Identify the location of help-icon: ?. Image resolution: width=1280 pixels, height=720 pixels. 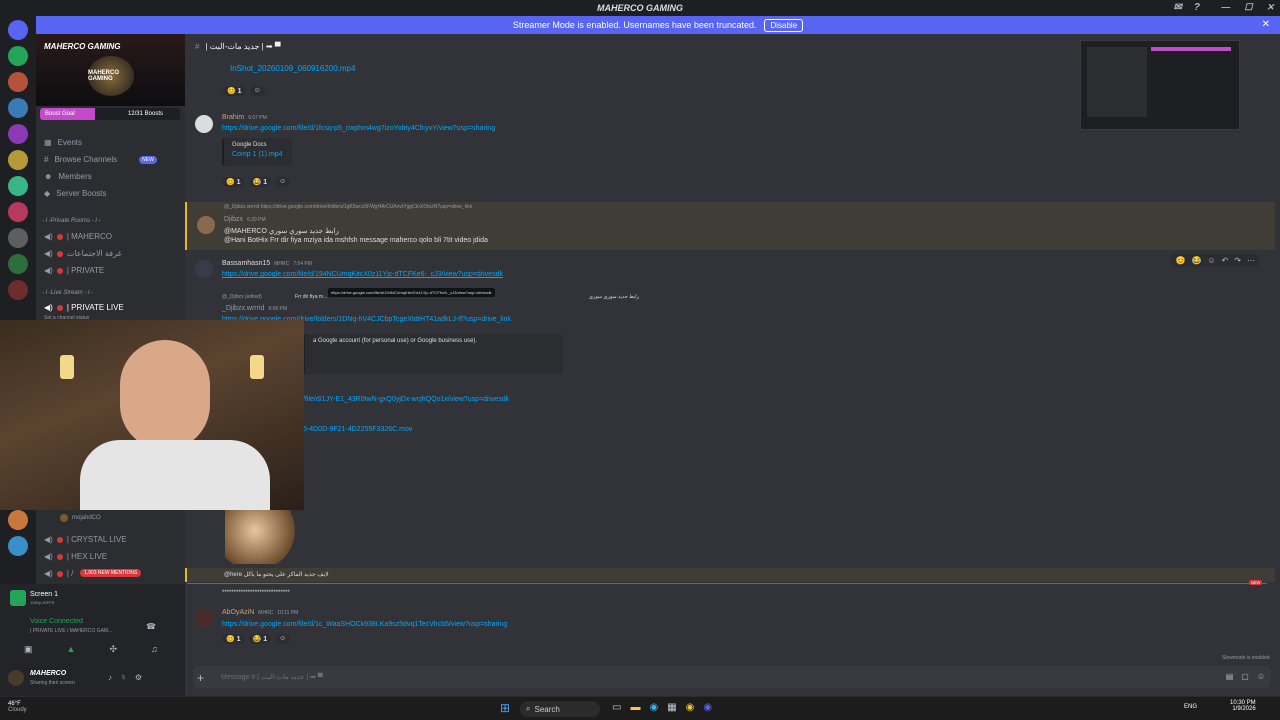
(1197, 7).